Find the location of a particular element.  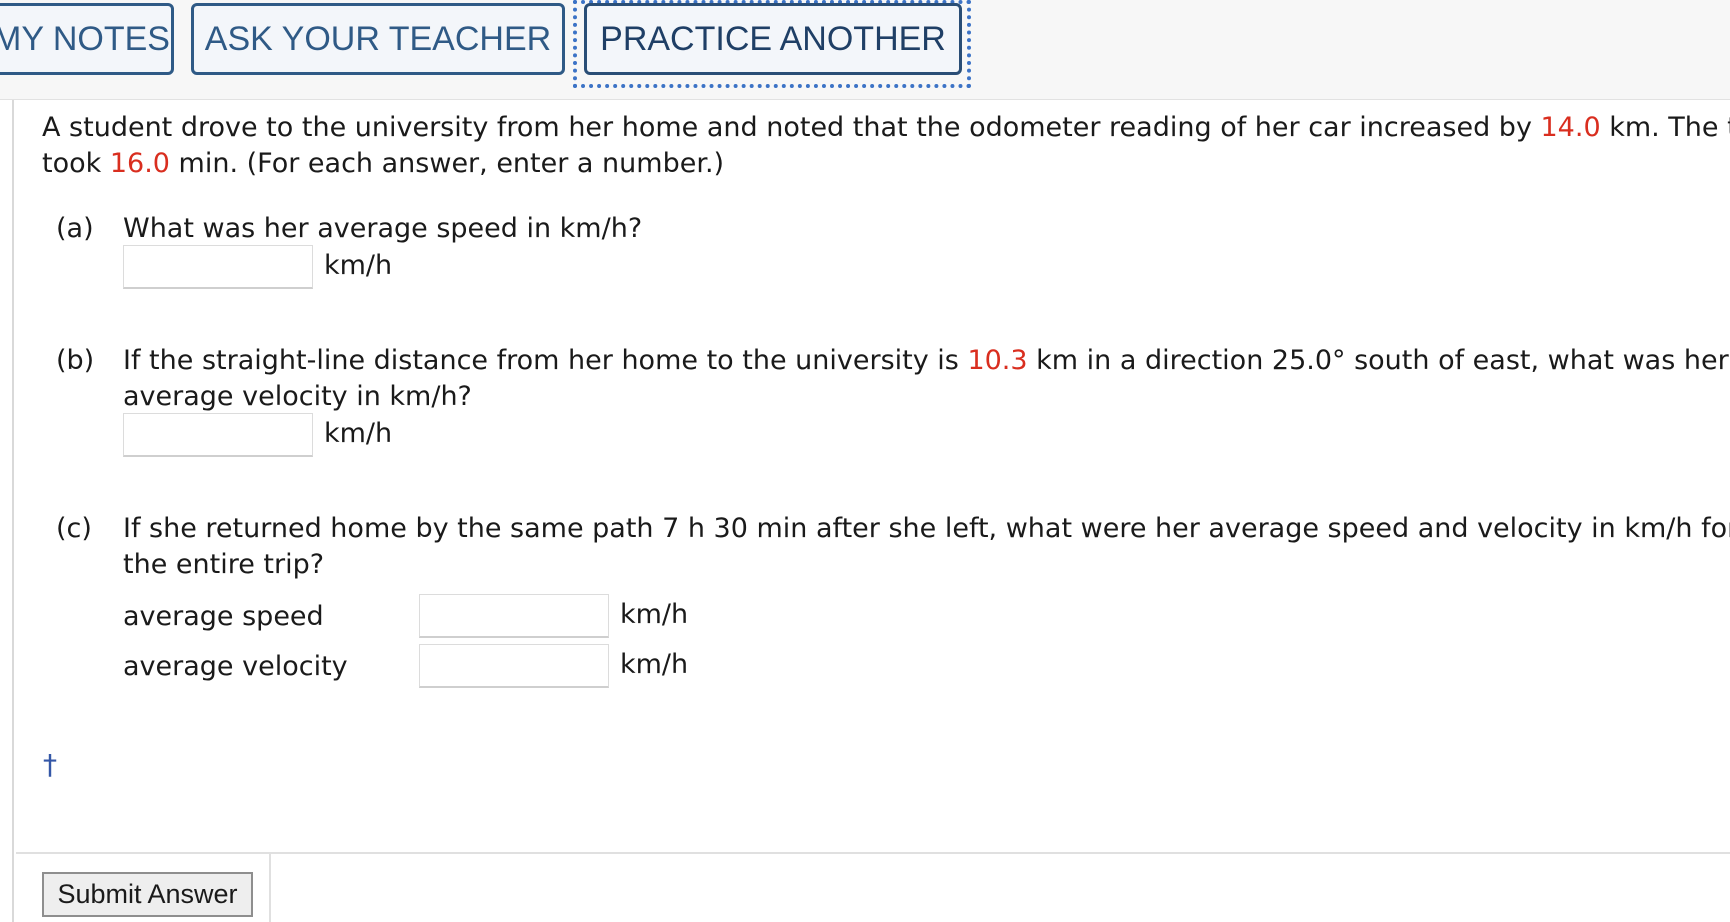

problem-text: min. (For each answer, enter a number.) is located at coordinates (447, 163).